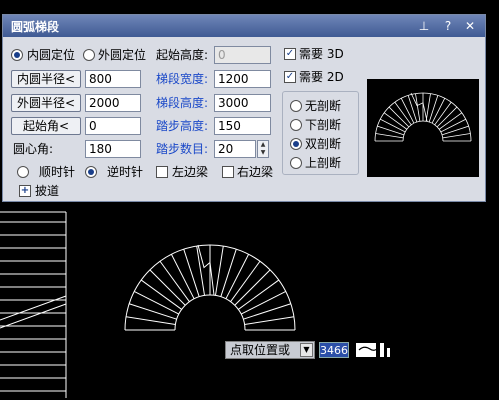  What do you see at coordinates (190, 172) in the screenshot?
I see `left-beam-label: 左边梁` at bounding box center [190, 172].